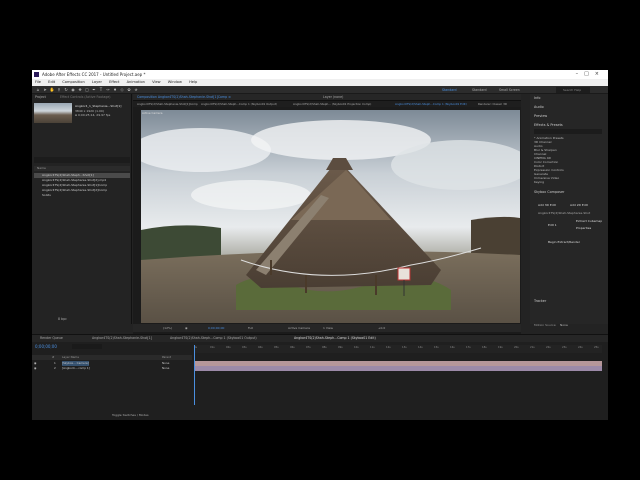 Image resolution: width=640 pixels, height=480 pixels. Describe the element at coordinates (114, 82) in the screenshot. I see `menu-effect: Effect` at that location.